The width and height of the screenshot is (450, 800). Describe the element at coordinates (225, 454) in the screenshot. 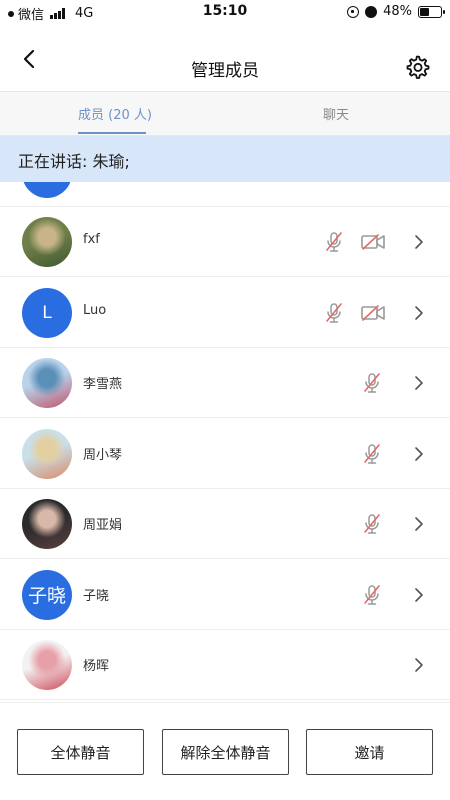

I see `member-row: 周小琴` at that location.